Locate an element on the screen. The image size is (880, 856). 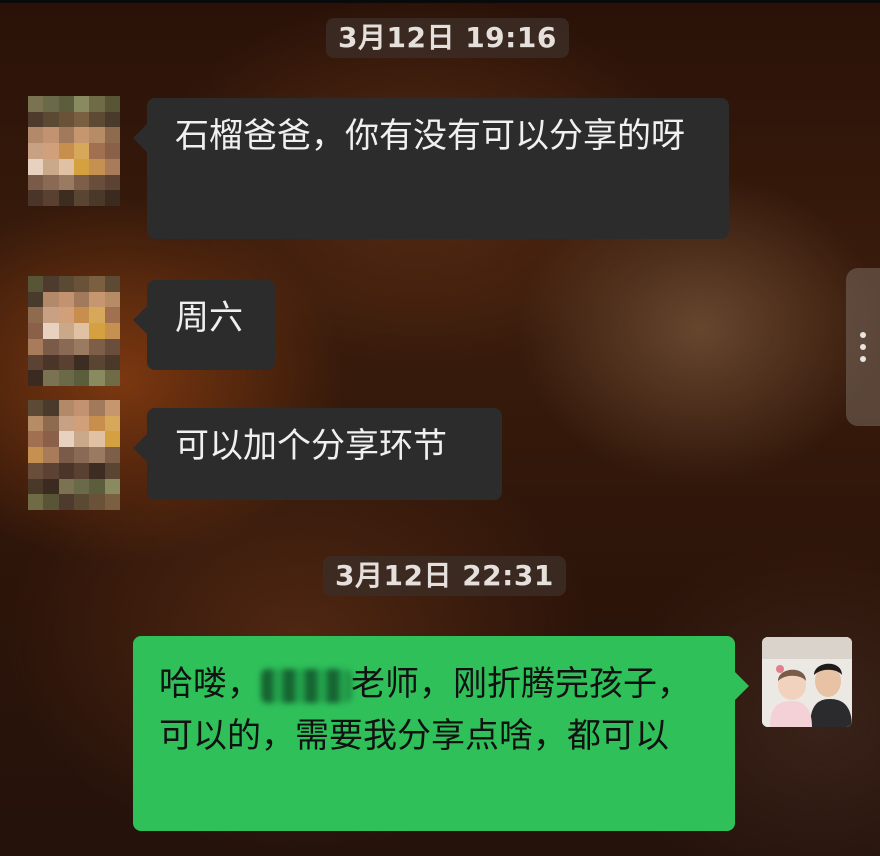
timestamp-chip: 3月12日 19:16 is located at coordinates (447, 38).